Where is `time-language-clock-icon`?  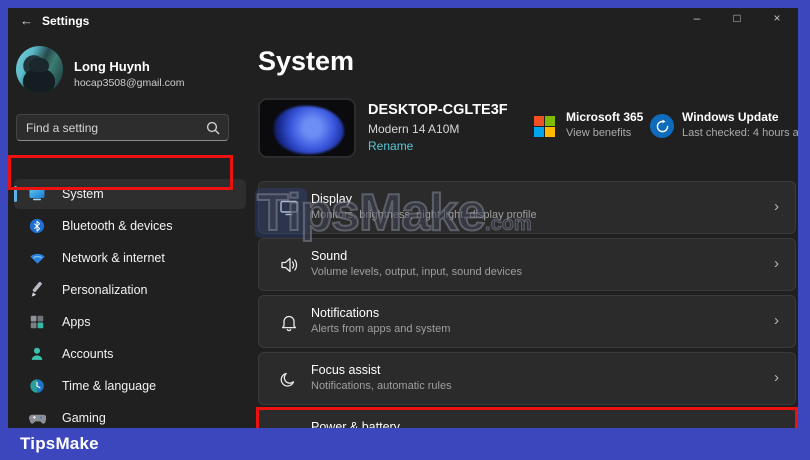 time-language-clock-icon is located at coordinates (37, 386).